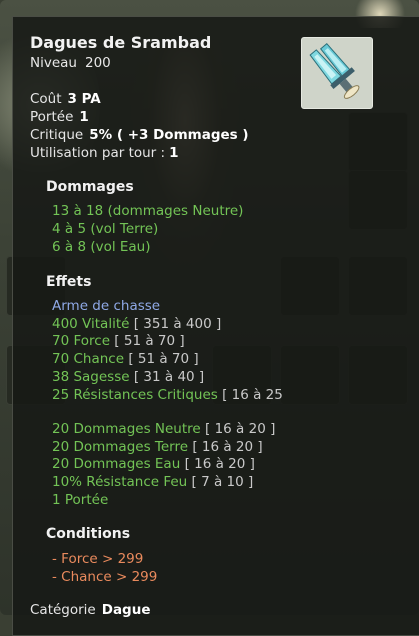 The image size is (419, 636). I want to click on effect-line: 70 Chance [ 51 à 70 ], so click(125, 359).